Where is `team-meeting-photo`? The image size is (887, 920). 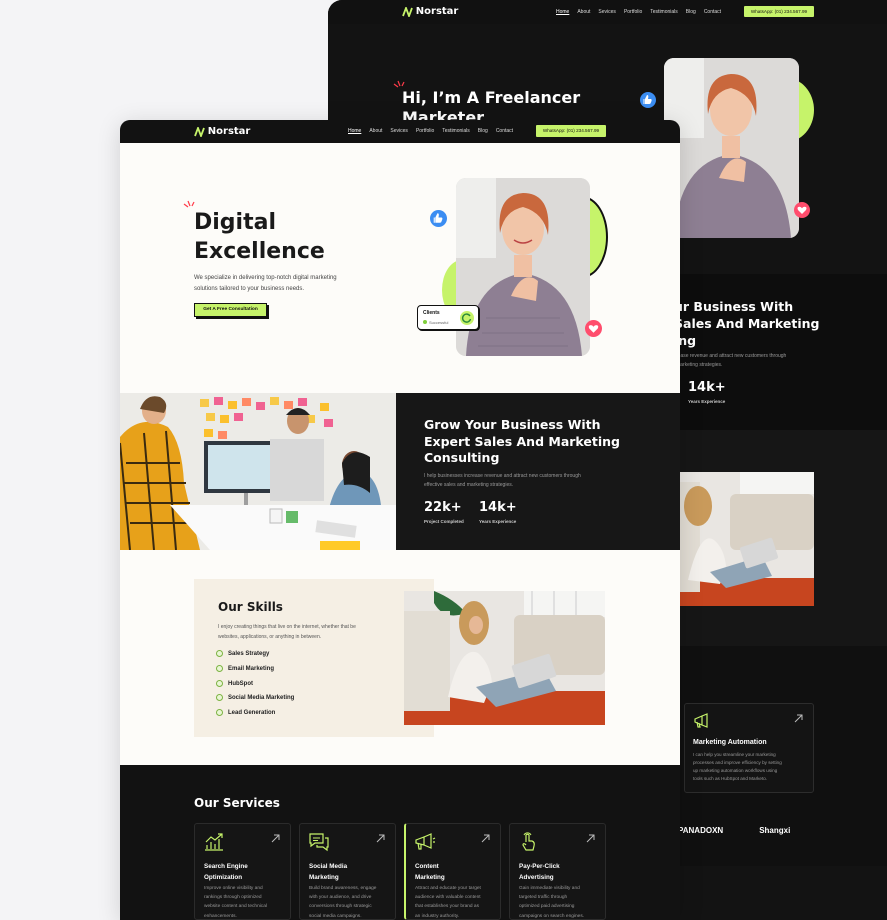
team-meeting-photo is located at coordinates (258, 471).